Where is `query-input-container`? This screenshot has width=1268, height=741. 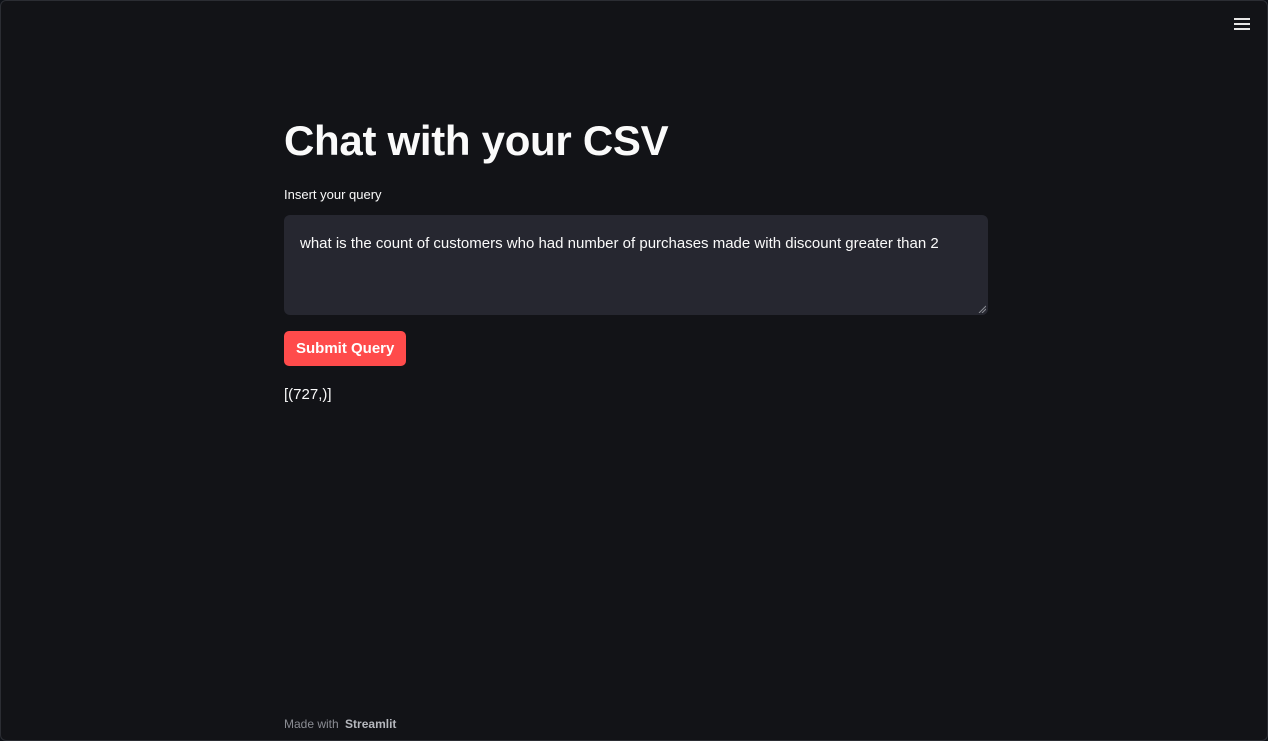
query-input-container is located at coordinates (636, 265).